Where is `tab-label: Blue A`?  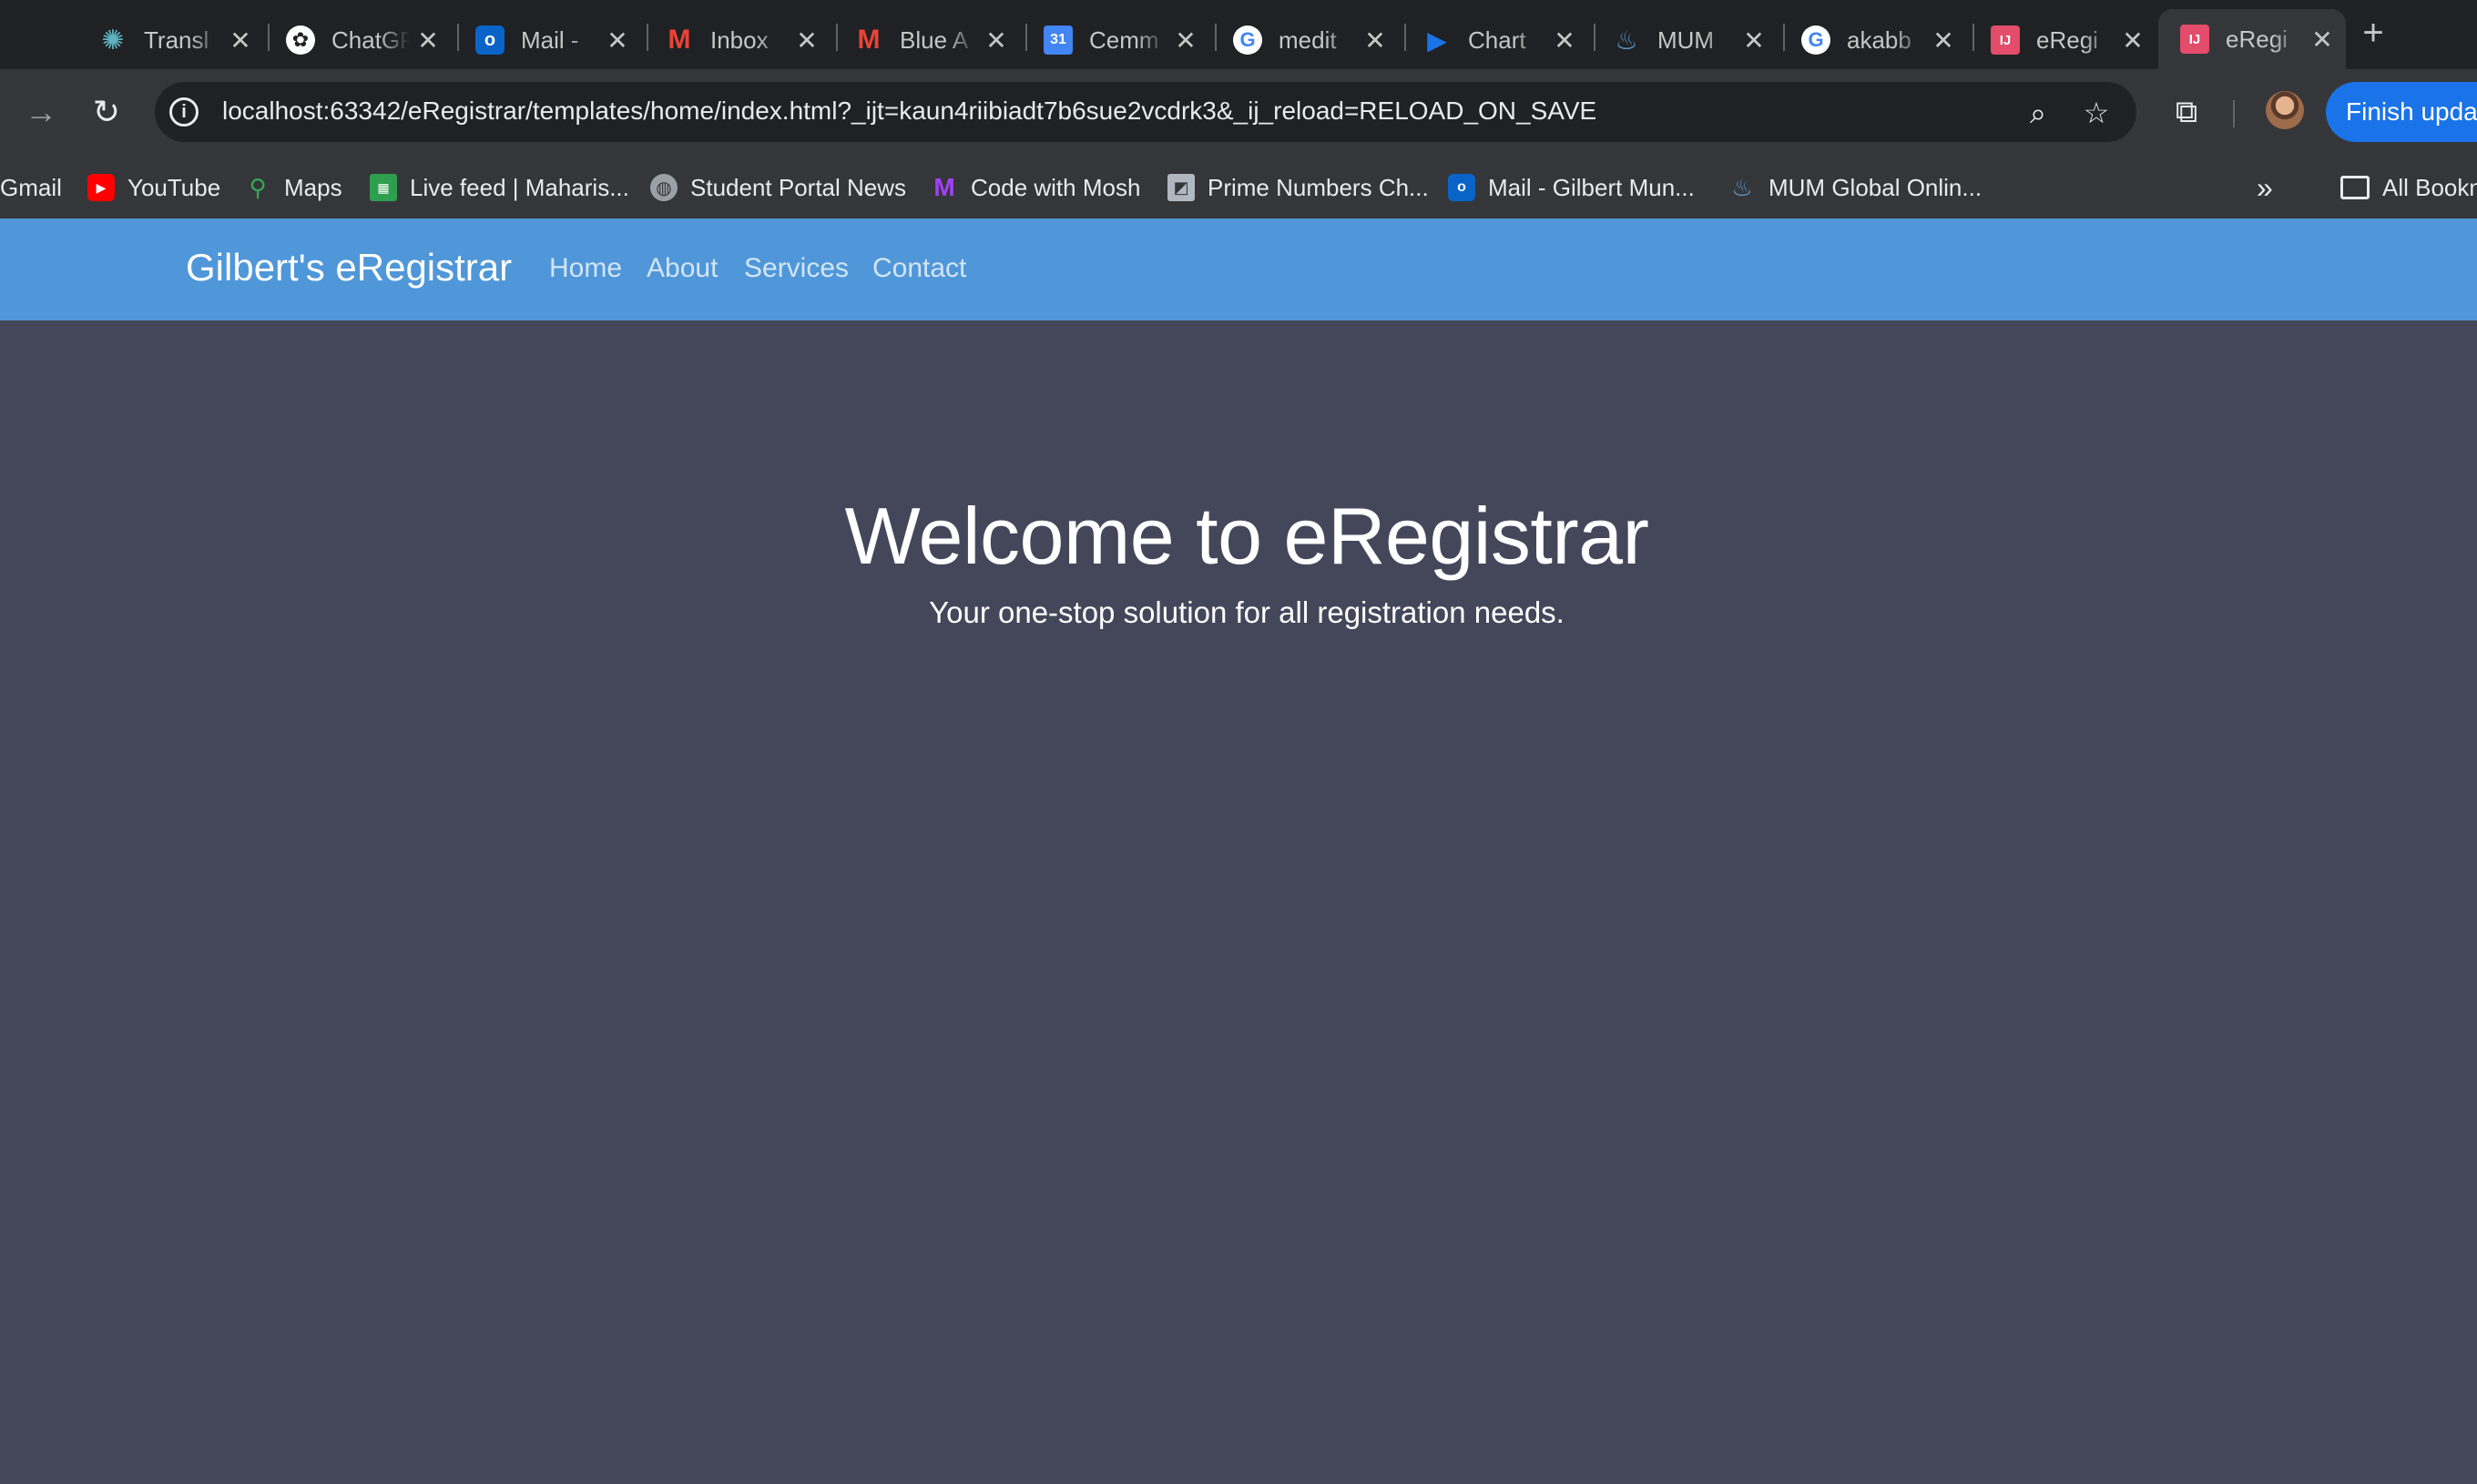 tab-label: Blue A is located at coordinates (934, 39).